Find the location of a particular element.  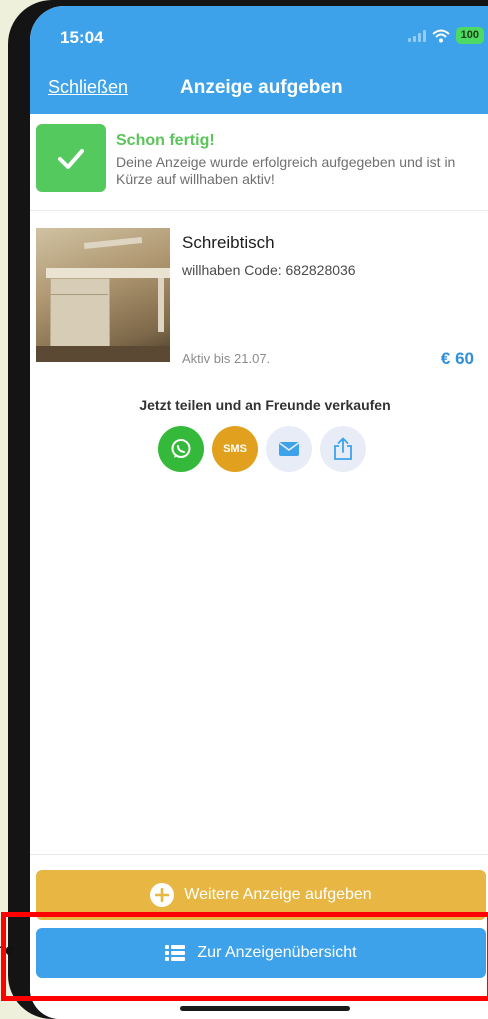

status-time: 15:04 is located at coordinates (82, 37).